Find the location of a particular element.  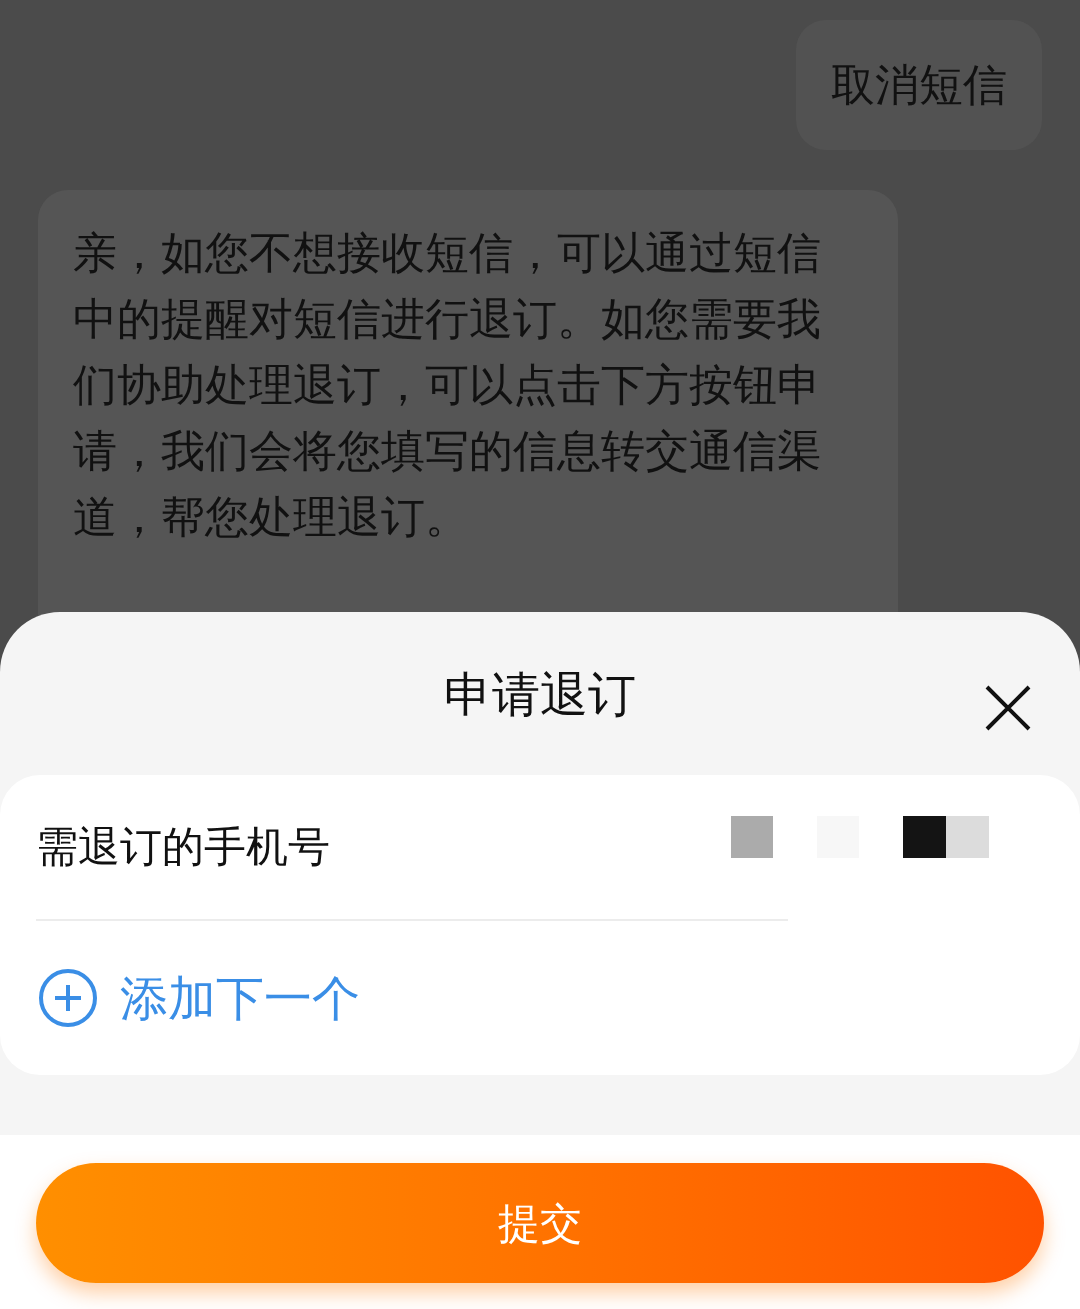

submit-button: 提交 is located at coordinates (540, 1223).